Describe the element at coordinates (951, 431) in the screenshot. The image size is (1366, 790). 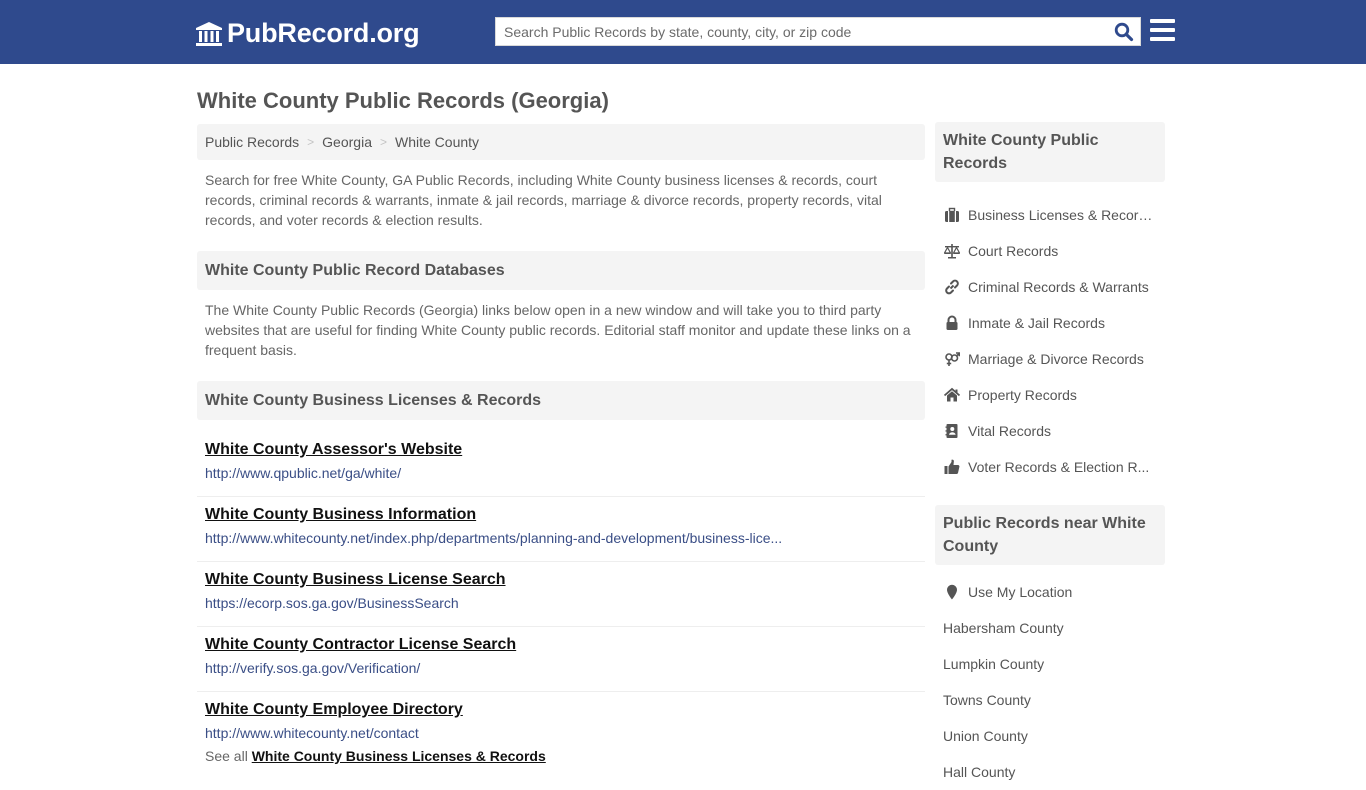
I see `address-book-icon` at that location.